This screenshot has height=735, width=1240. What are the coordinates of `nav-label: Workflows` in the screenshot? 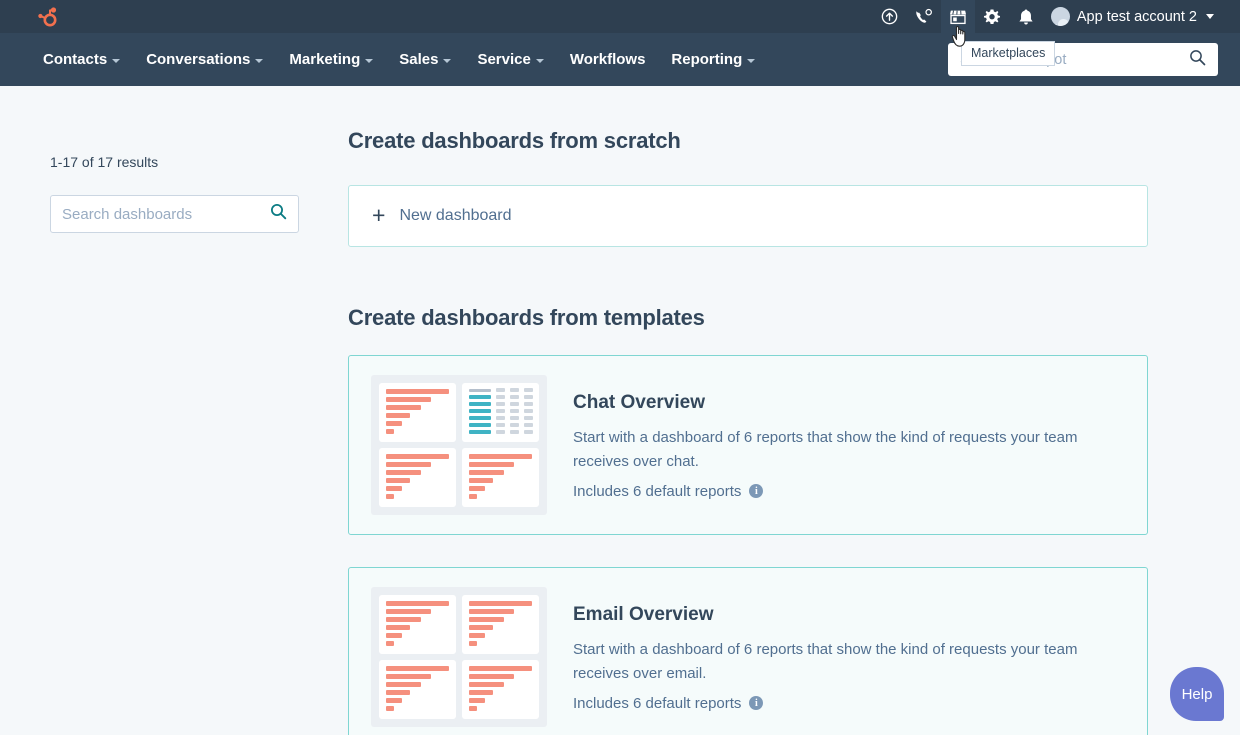 It's located at (607, 59).